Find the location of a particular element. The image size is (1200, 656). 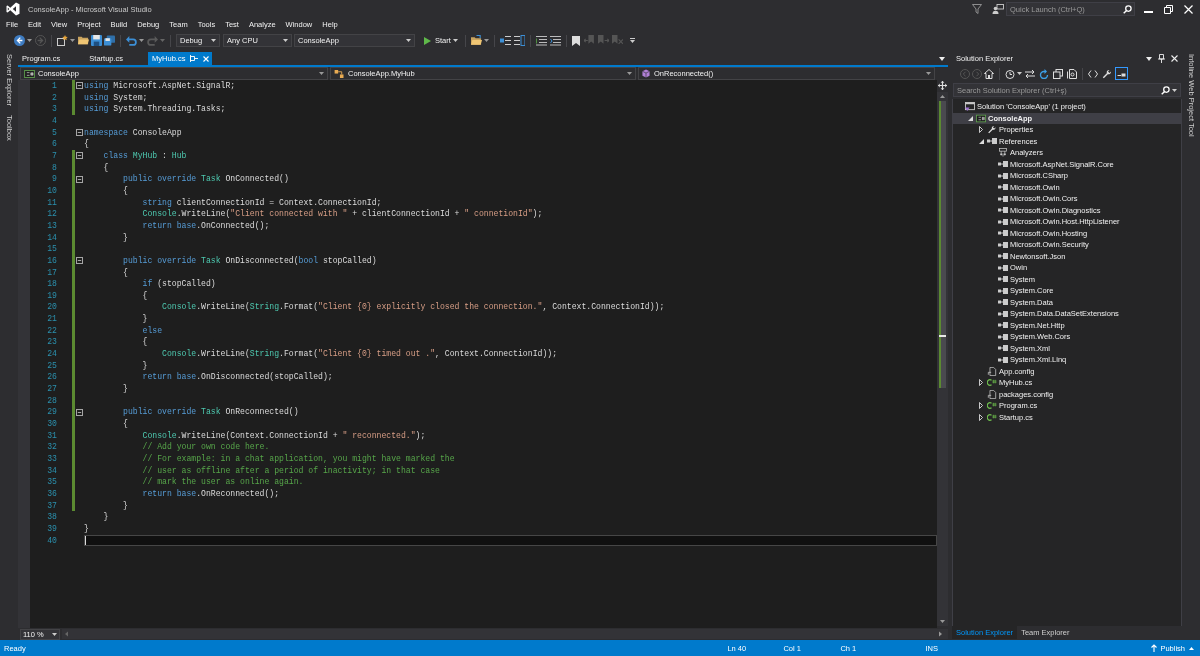

history-icon is located at coordinates (1010, 73).